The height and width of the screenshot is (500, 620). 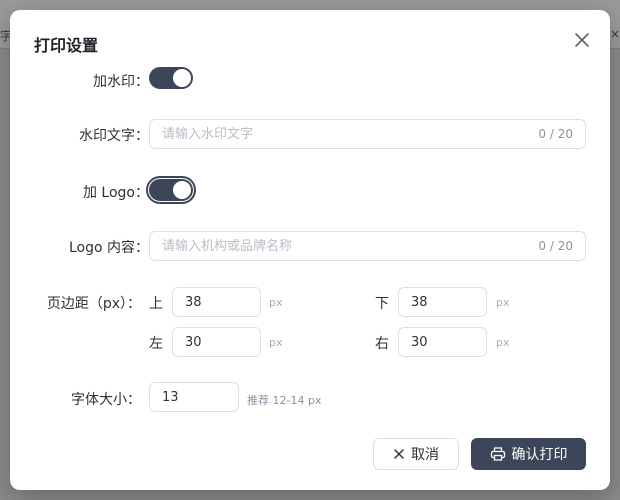 I want to click on margin-bottom-field, so click(x=442, y=302).